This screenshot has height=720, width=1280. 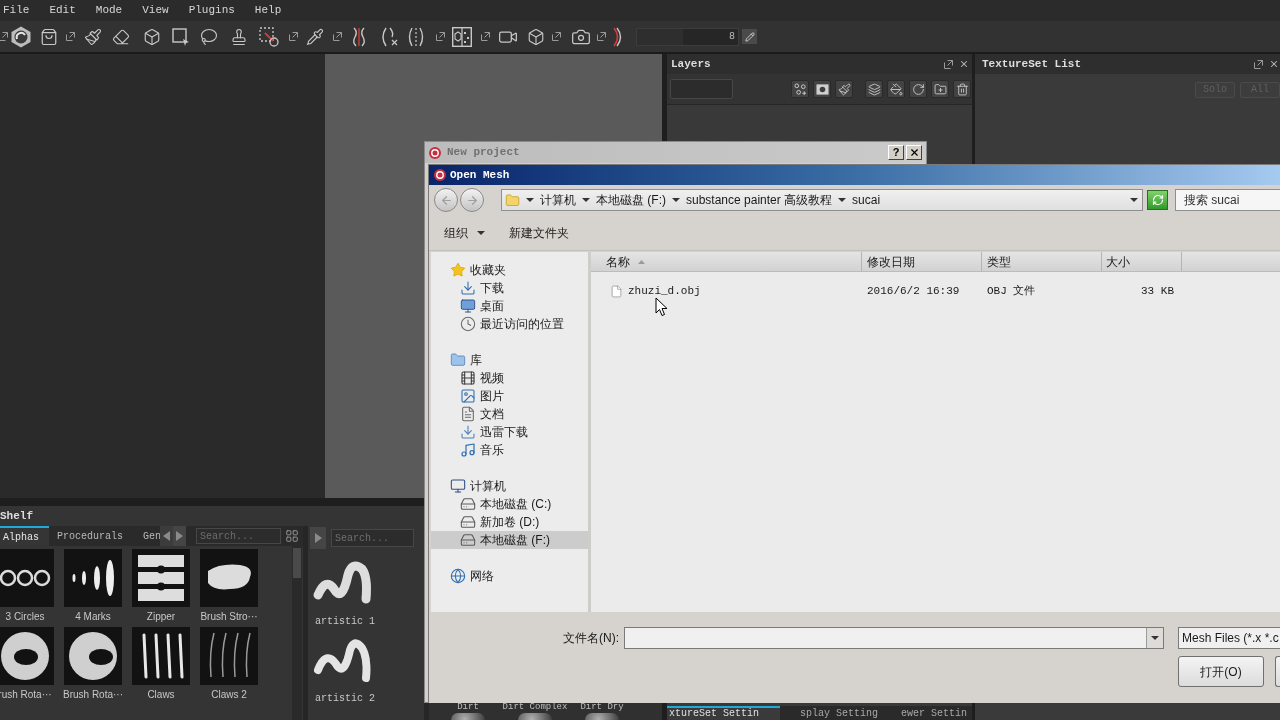 What do you see at coordinates (109, 10) in the screenshot?
I see `menu-item: Mode` at bounding box center [109, 10].